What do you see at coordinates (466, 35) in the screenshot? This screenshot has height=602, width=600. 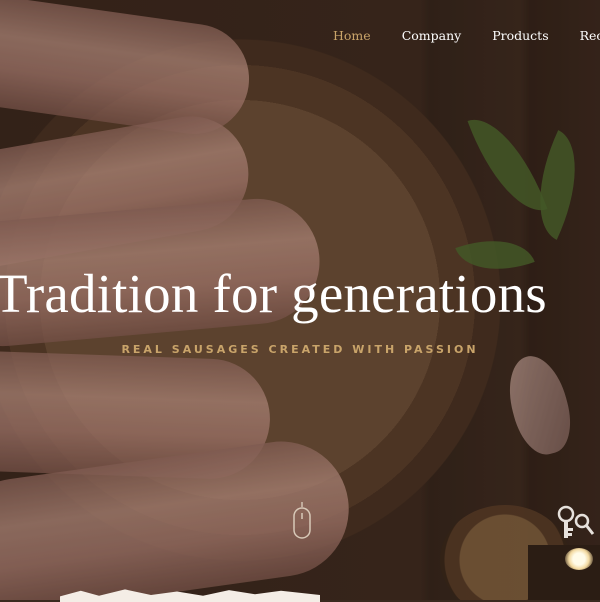 I see `main-navigation: Home Company Products Recipes` at bounding box center [466, 35].